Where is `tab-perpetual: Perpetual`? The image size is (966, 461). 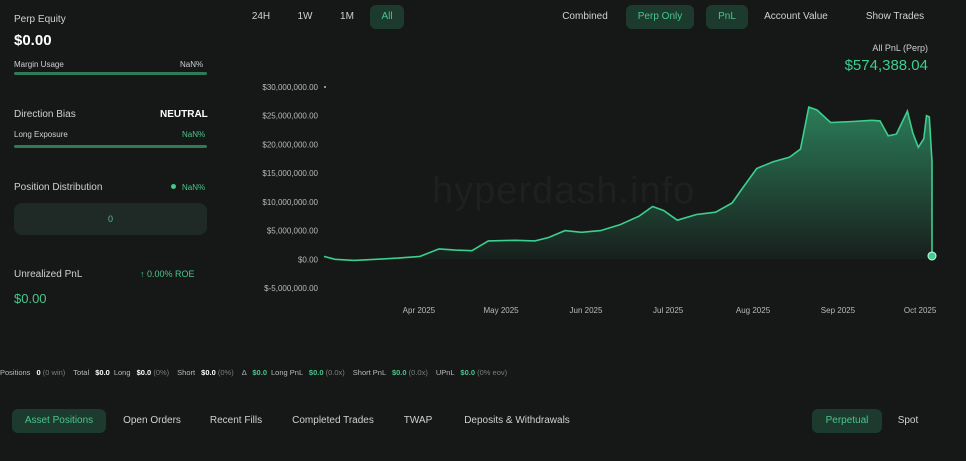 tab-perpetual: Perpetual is located at coordinates (847, 421).